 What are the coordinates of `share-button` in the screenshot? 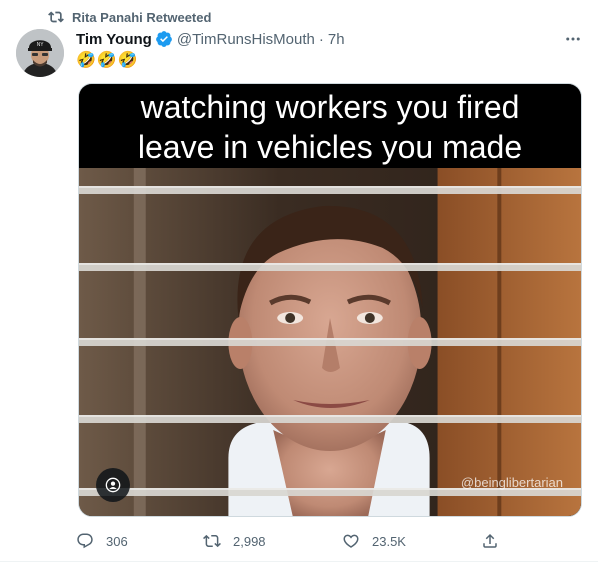 It's located at (490, 541).